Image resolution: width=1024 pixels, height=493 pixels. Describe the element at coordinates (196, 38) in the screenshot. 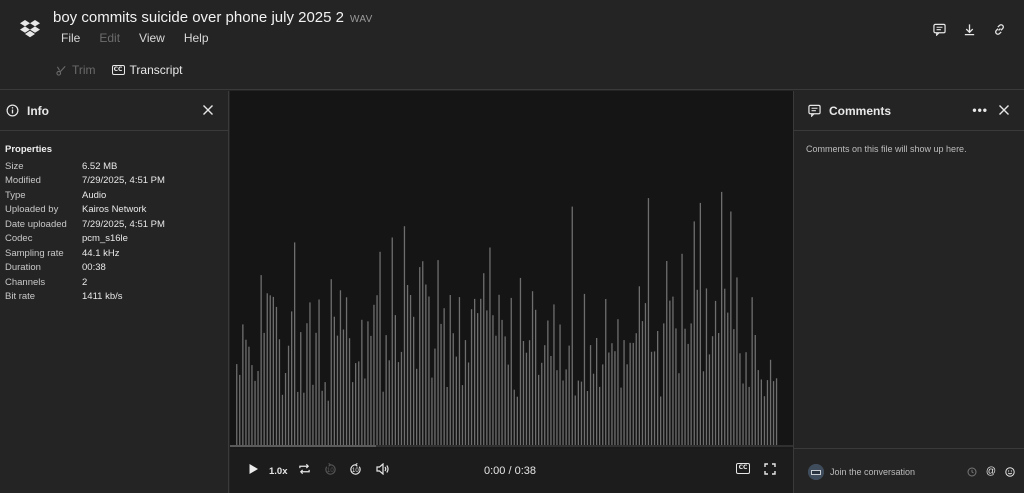

I see `menu-help: Help` at that location.